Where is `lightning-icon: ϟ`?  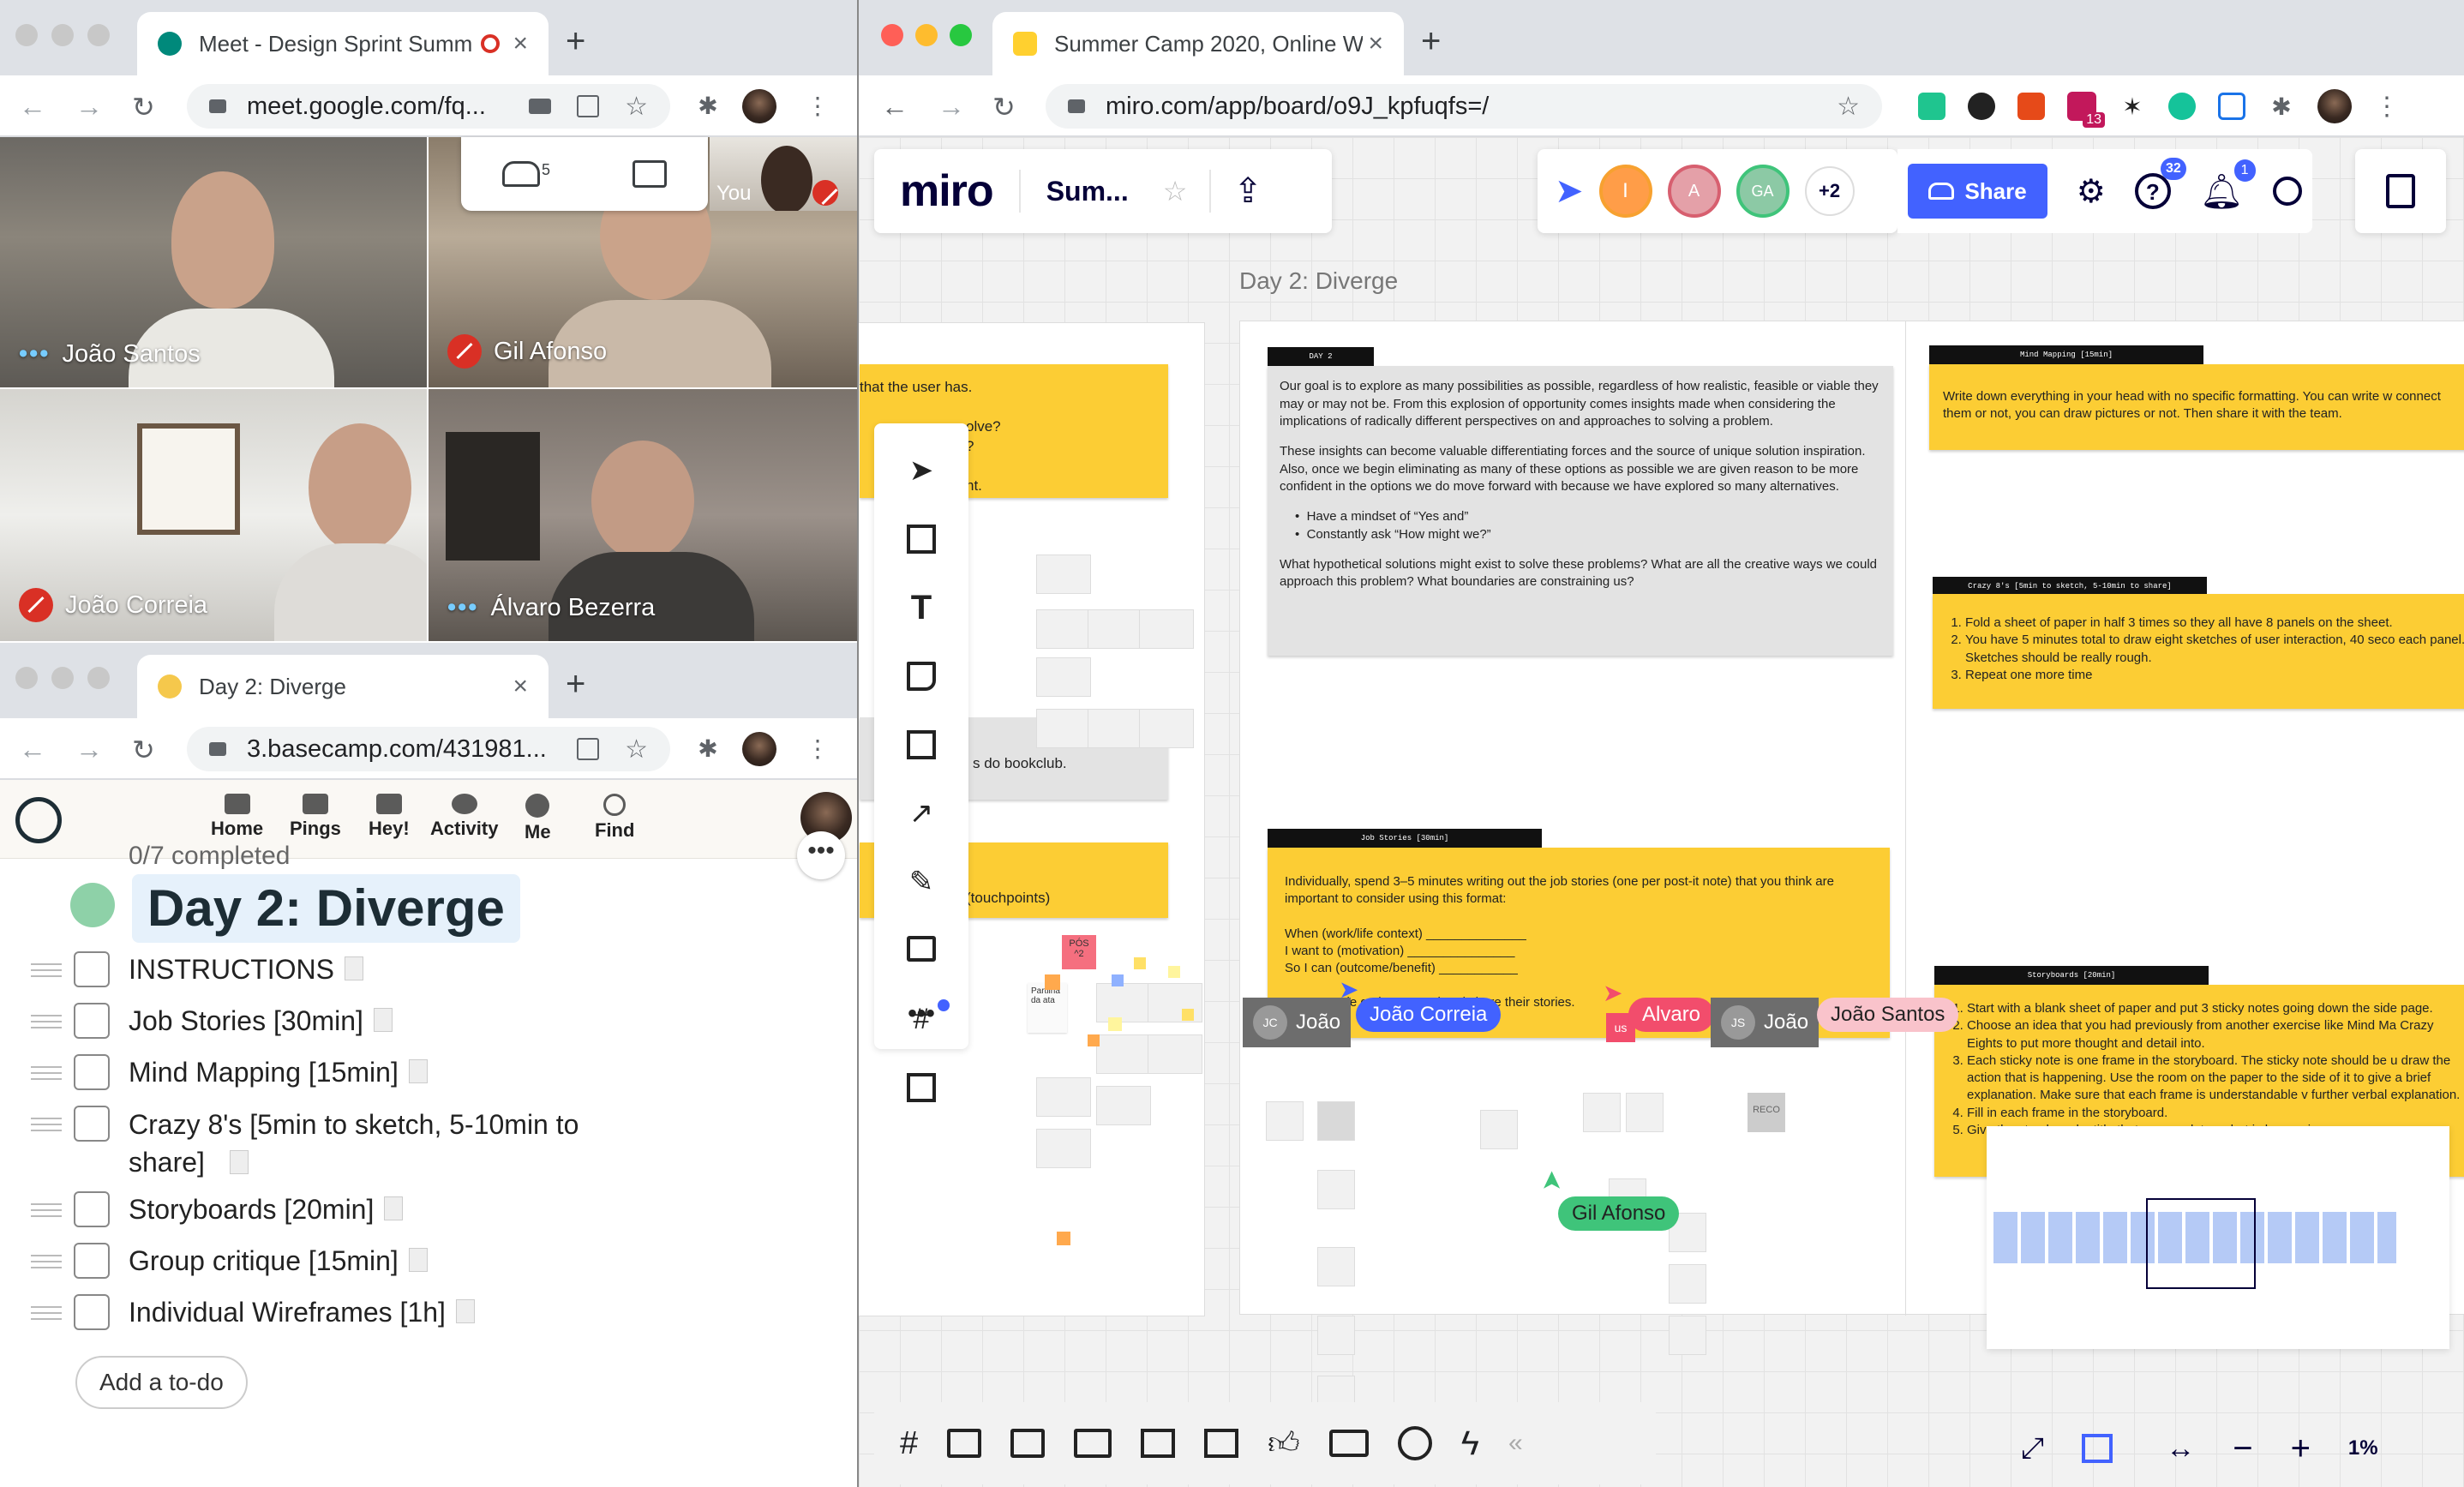
lightning-icon: ϟ is located at coordinates (1470, 1443).